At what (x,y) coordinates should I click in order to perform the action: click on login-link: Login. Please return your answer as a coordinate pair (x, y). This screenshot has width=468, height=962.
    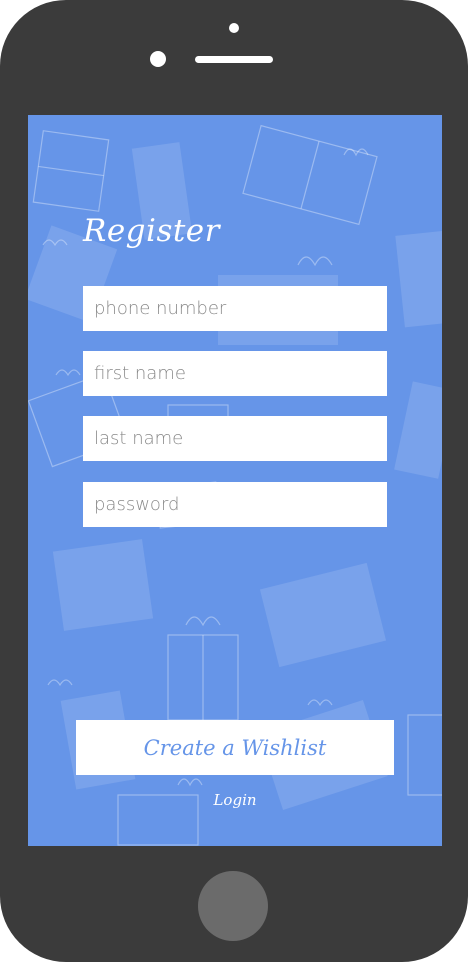
    Looking at the image, I should click on (235, 800).